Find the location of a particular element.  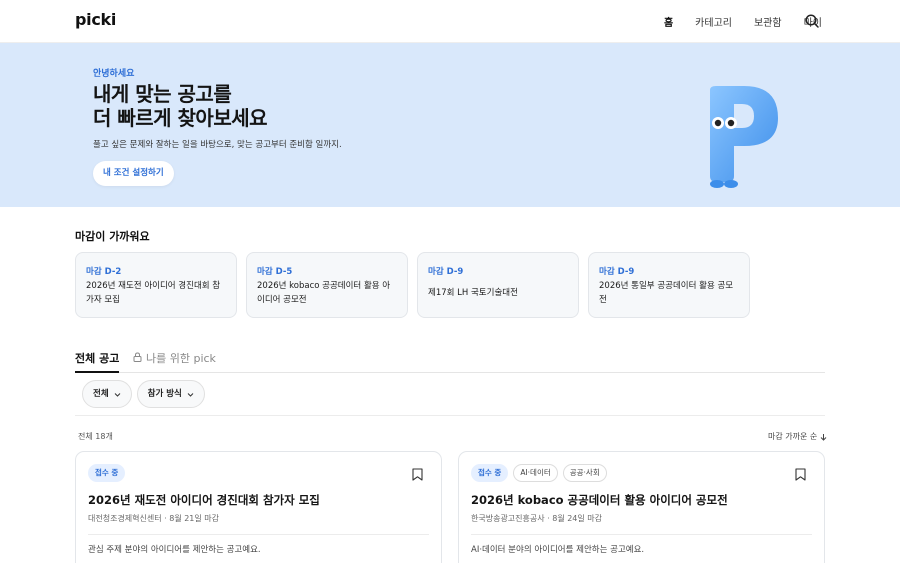

job-meta: 한국방송광고진흥공사 · 8월 24일 마감 is located at coordinates (537, 518).